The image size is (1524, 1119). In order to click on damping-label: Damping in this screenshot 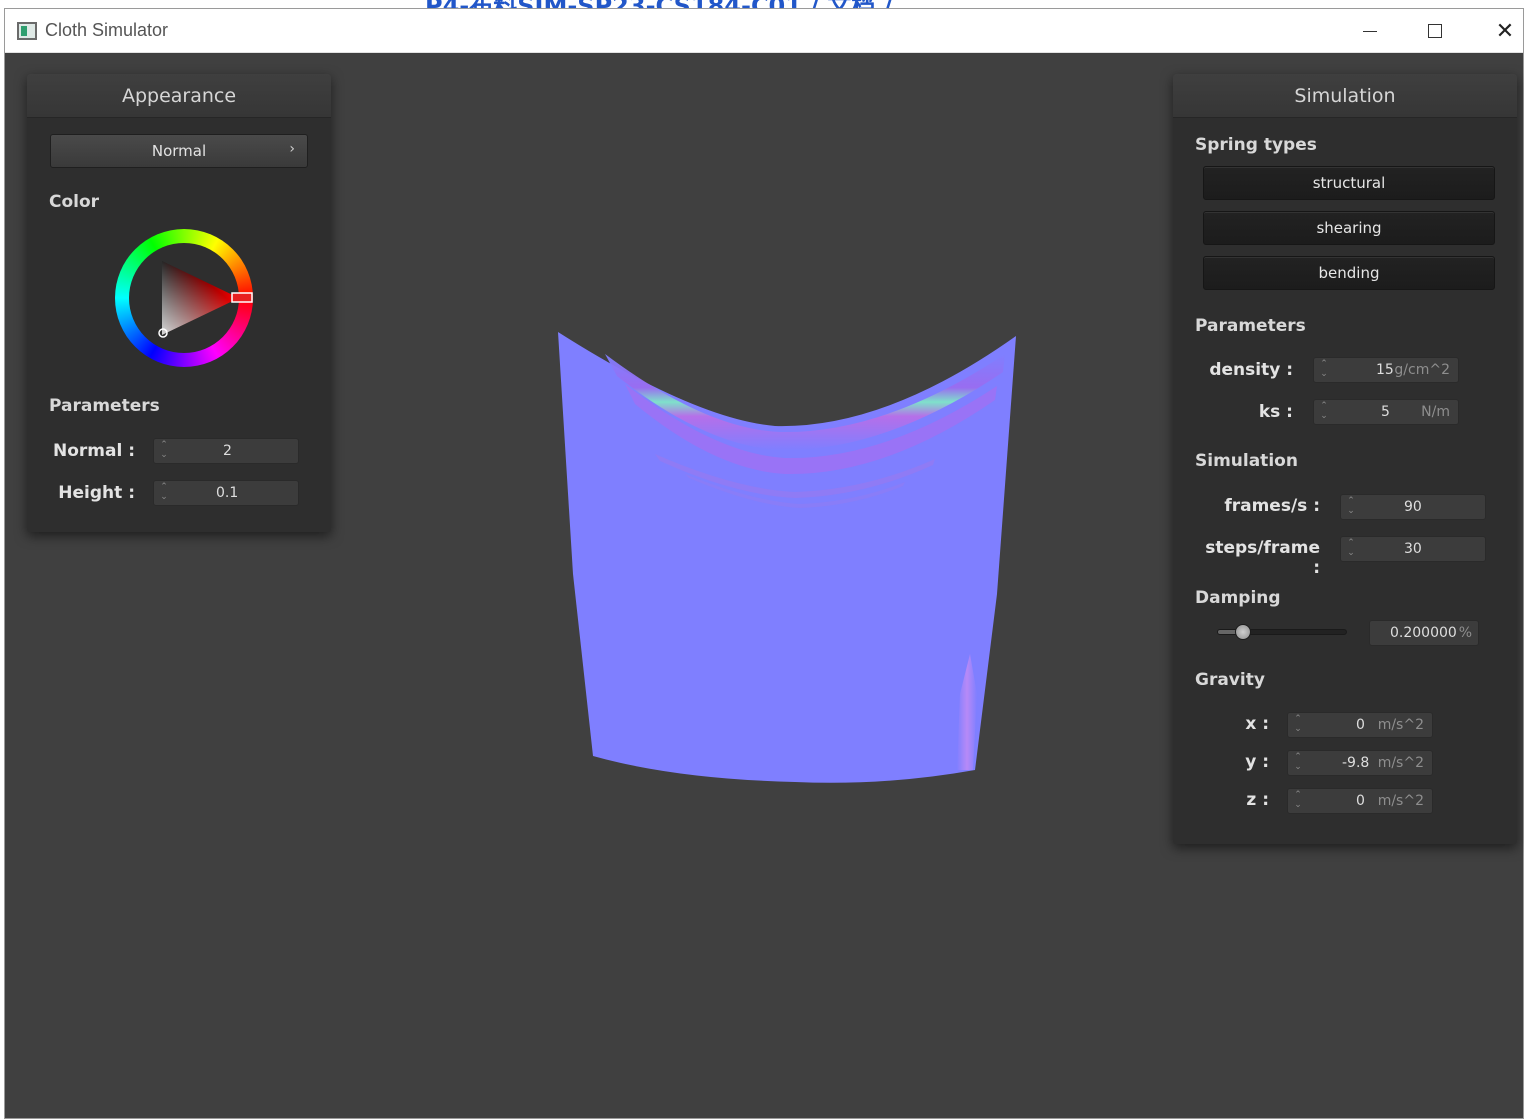, I will do `click(1238, 598)`.